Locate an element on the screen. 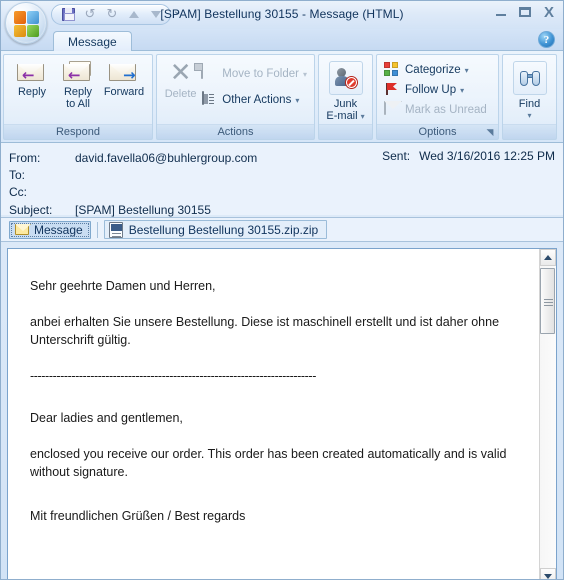 Image resolution: width=564 pixels, height=580 pixels. scrollbar-grip-icon is located at coordinates (548, 299).